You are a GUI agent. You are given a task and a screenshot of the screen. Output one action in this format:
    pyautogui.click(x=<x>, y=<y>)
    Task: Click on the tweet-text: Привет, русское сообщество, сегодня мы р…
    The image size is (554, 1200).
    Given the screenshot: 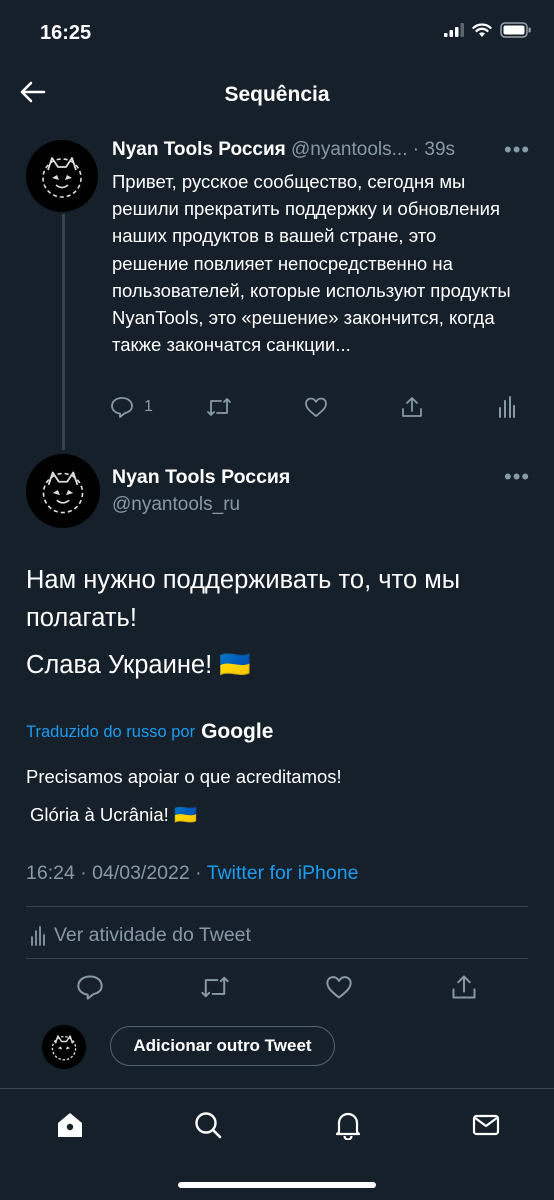 What is the action you would take?
    pyautogui.click(x=312, y=263)
    